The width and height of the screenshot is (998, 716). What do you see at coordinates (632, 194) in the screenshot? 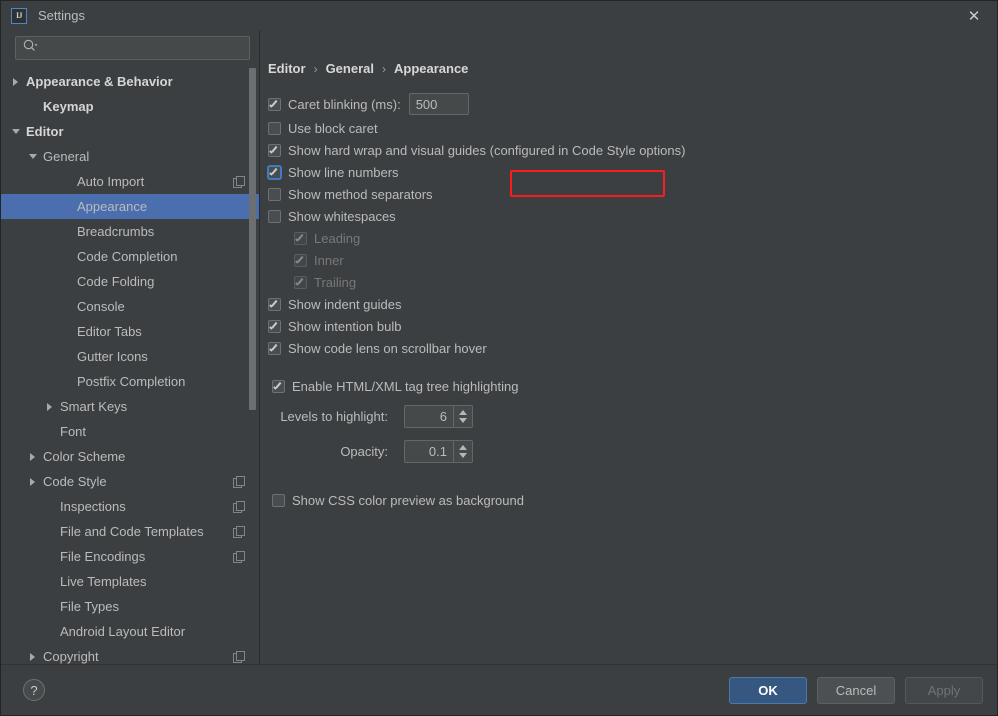
I see `option-row-show-method-separators: Show method separators` at bounding box center [632, 194].